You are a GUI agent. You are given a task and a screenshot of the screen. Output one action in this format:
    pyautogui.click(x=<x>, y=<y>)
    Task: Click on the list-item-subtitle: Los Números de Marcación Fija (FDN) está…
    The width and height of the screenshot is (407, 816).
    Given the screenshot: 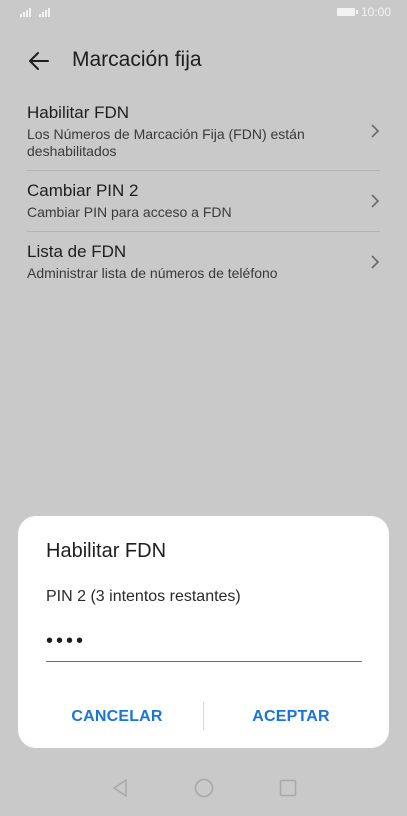 What is the action you would take?
    pyautogui.click(x=166, y=142)
    